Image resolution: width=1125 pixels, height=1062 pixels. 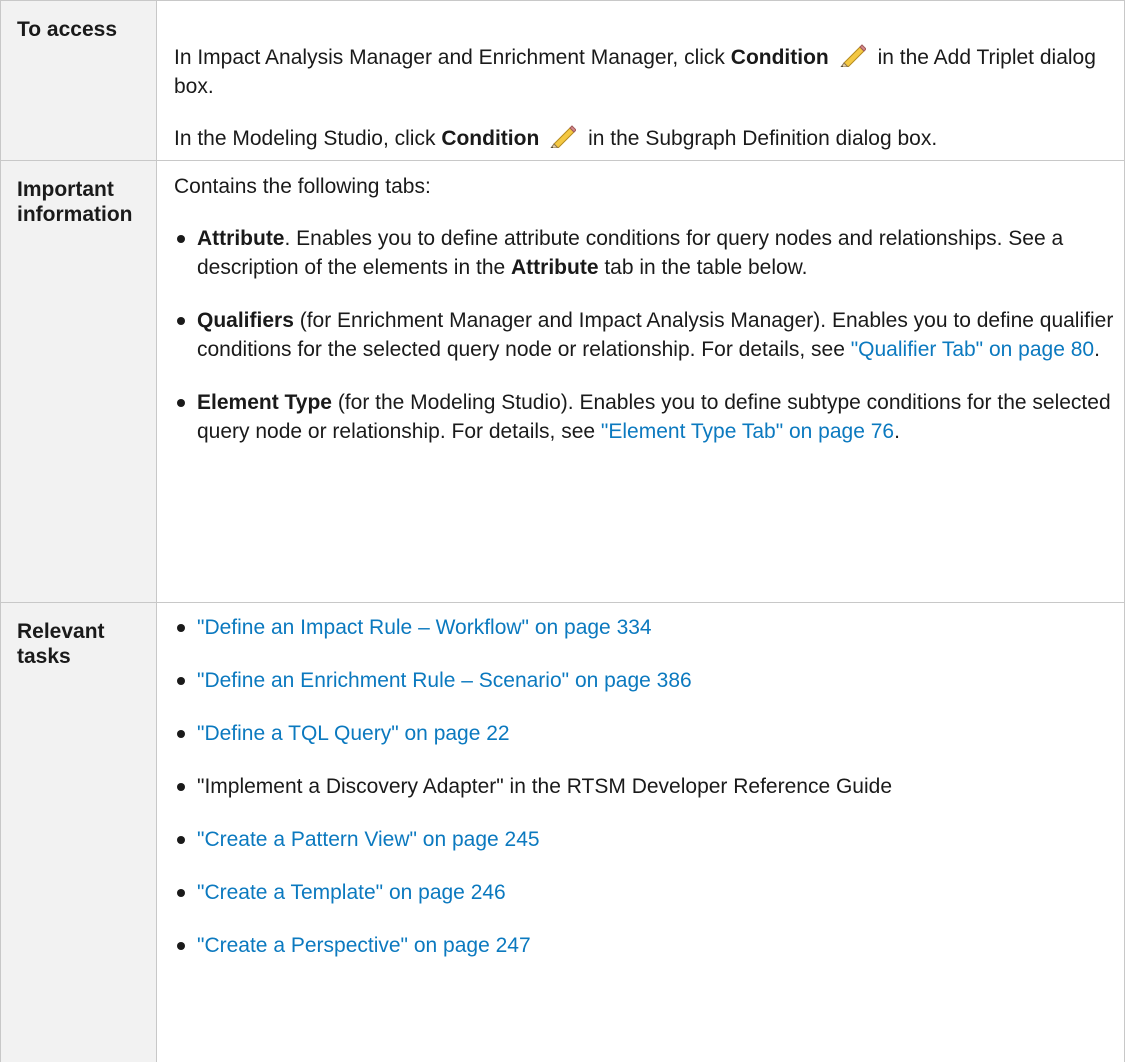 I want to click on label-important-information: Important information, so click(x=78, y=381).